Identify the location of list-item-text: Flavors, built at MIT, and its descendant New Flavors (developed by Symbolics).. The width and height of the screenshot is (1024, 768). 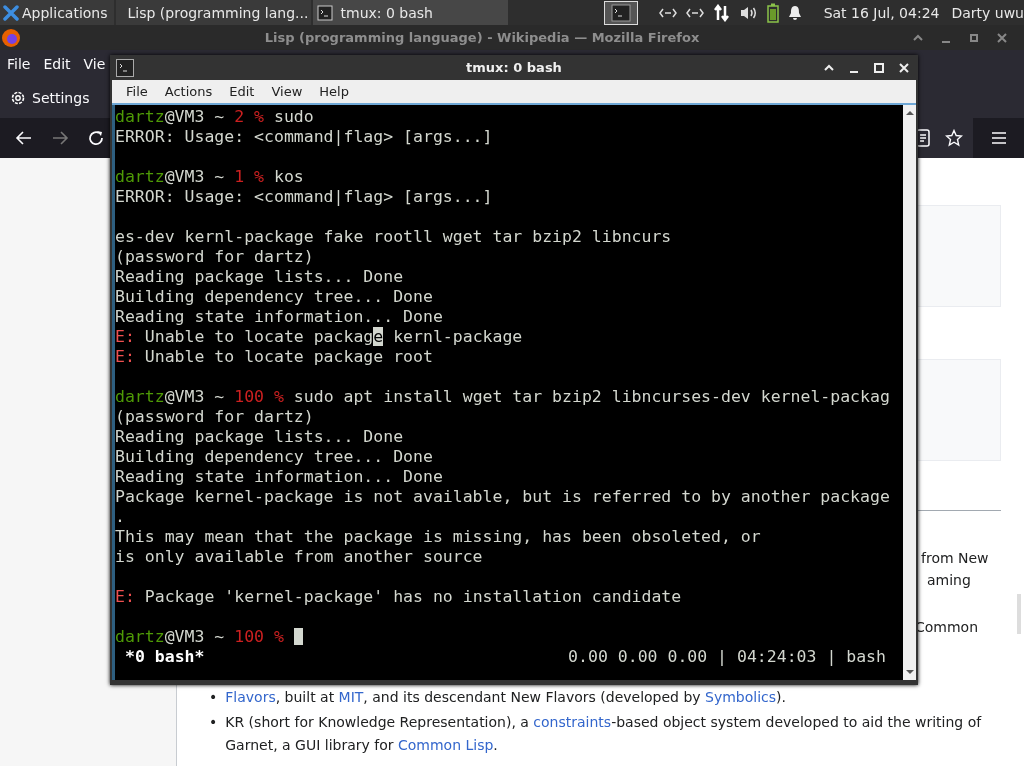
(506, 697).